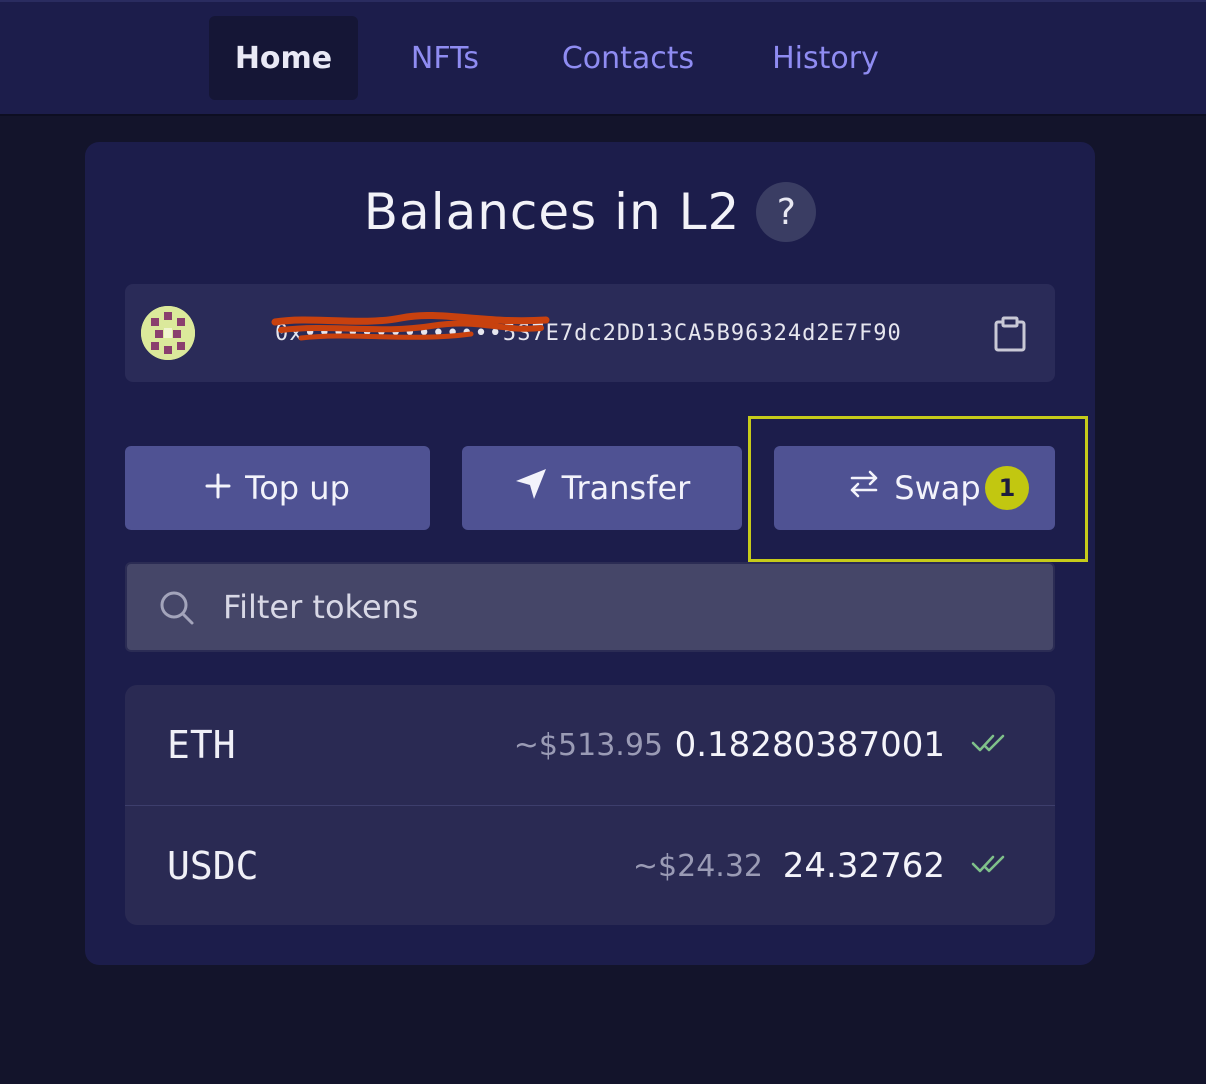 The image size is (1206, 1084). Describe the element at coordinates (177, 610) in the screenshot. I see `search-icon` at that location.